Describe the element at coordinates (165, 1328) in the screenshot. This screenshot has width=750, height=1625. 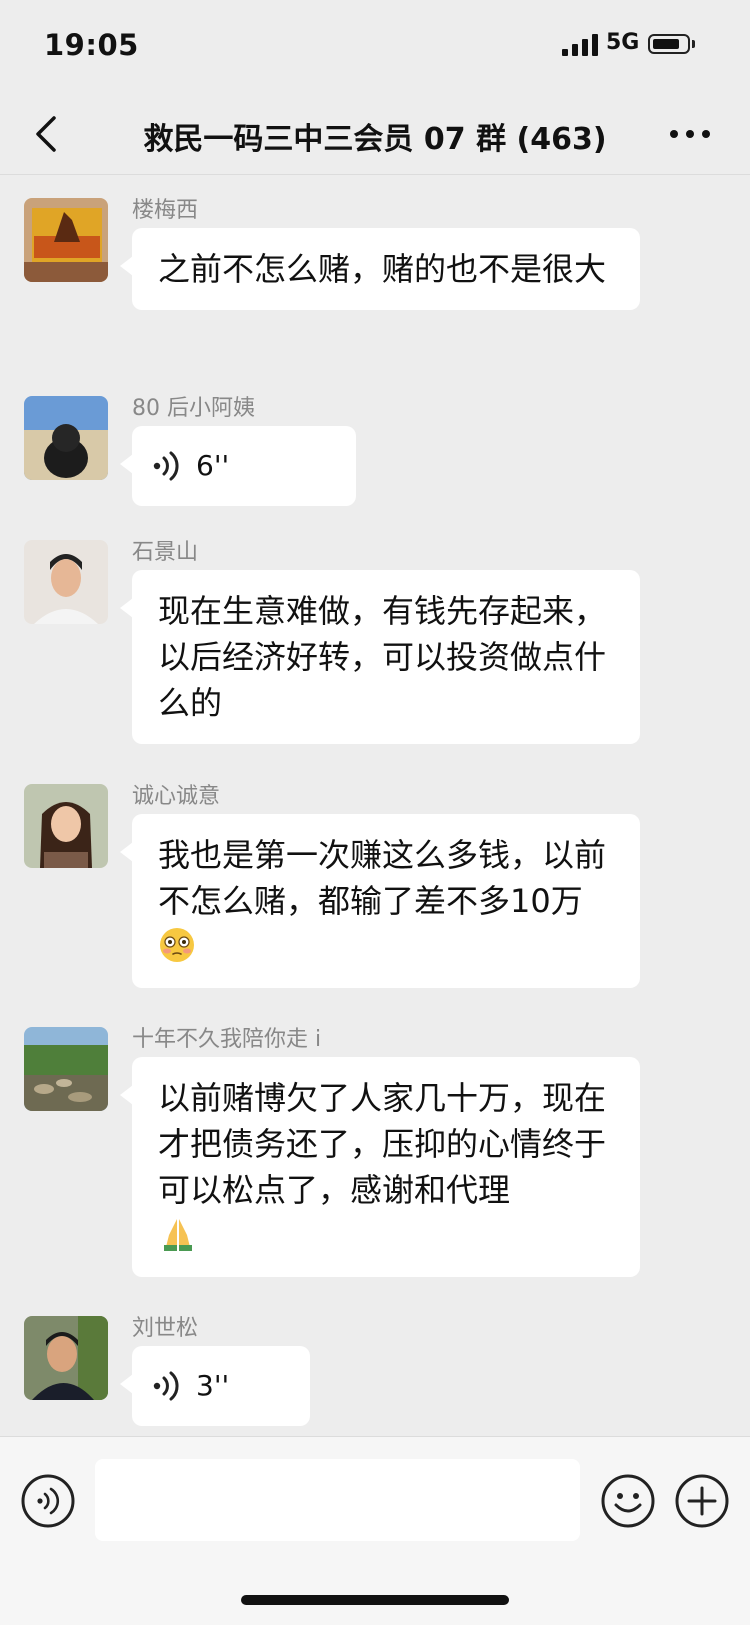
I see `sender-name: 刘世松` at that location.